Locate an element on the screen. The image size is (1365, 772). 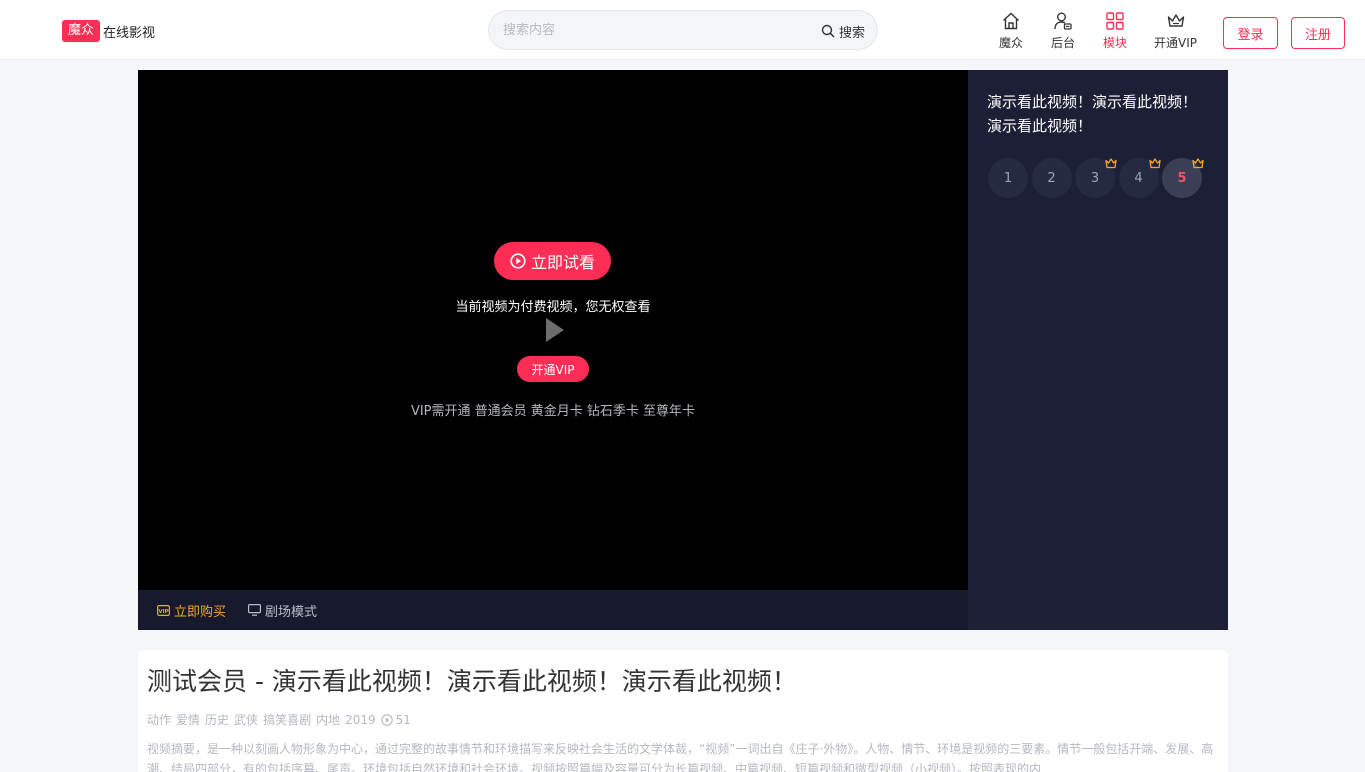
trial-watch-label: 立即试看 is located at coordinates (562, 262).